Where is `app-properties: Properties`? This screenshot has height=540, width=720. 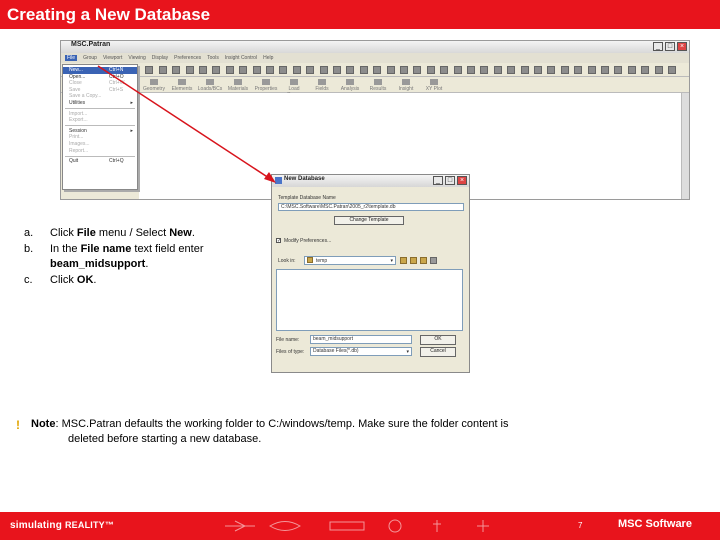 app-properties: Properties is located at coordinates (266, 85).